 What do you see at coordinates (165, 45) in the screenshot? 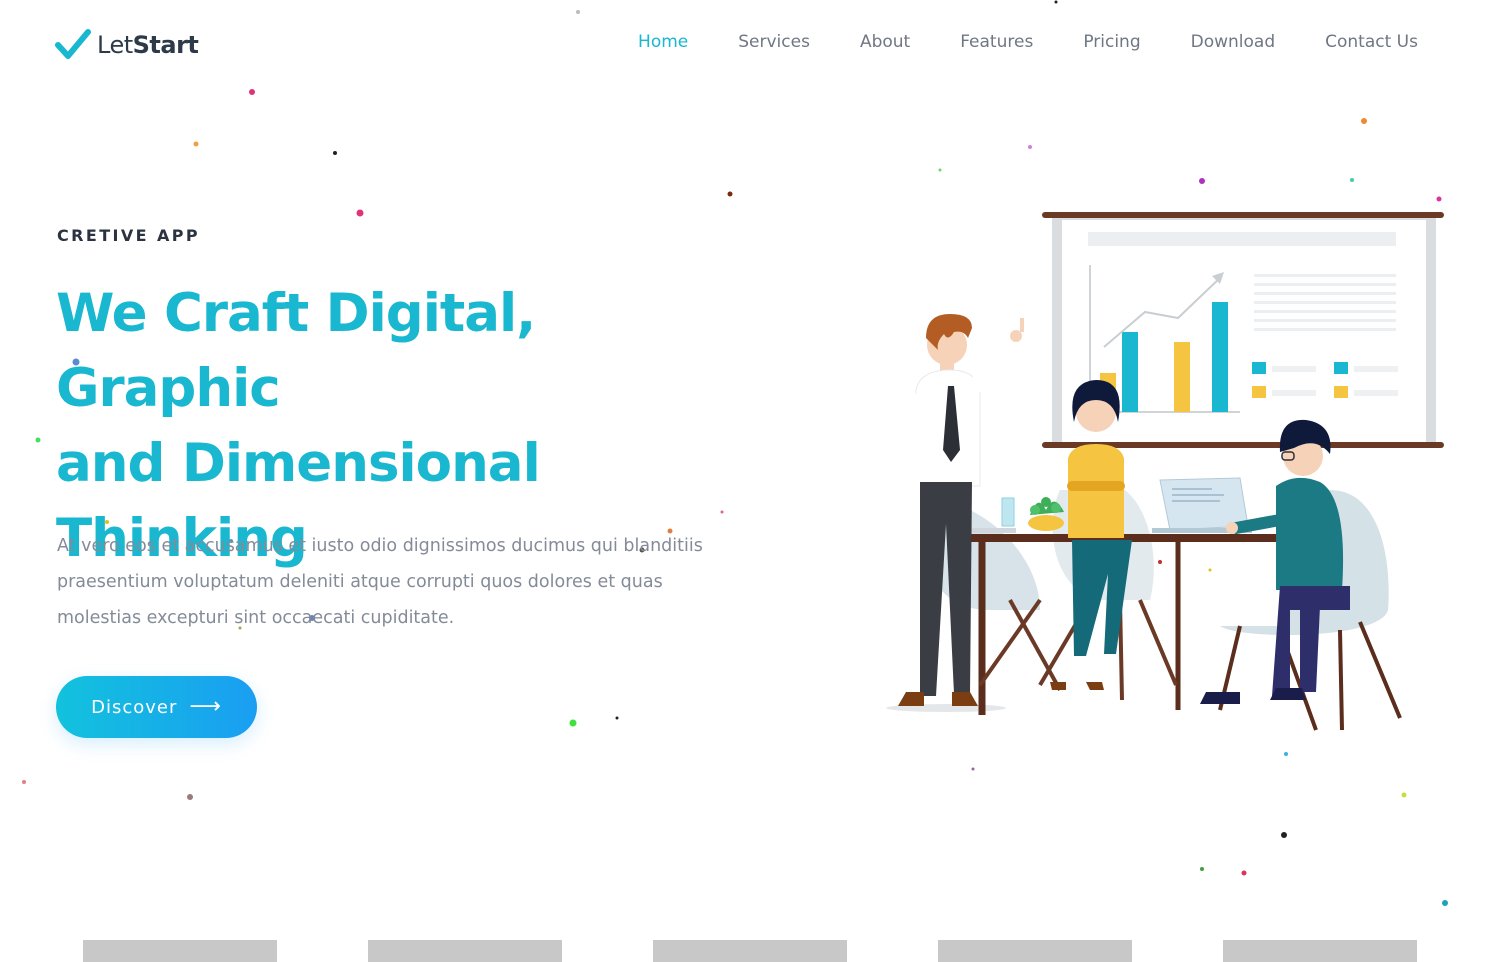
I see `brand-name-bold: Start` at bounding box center [165, 45].